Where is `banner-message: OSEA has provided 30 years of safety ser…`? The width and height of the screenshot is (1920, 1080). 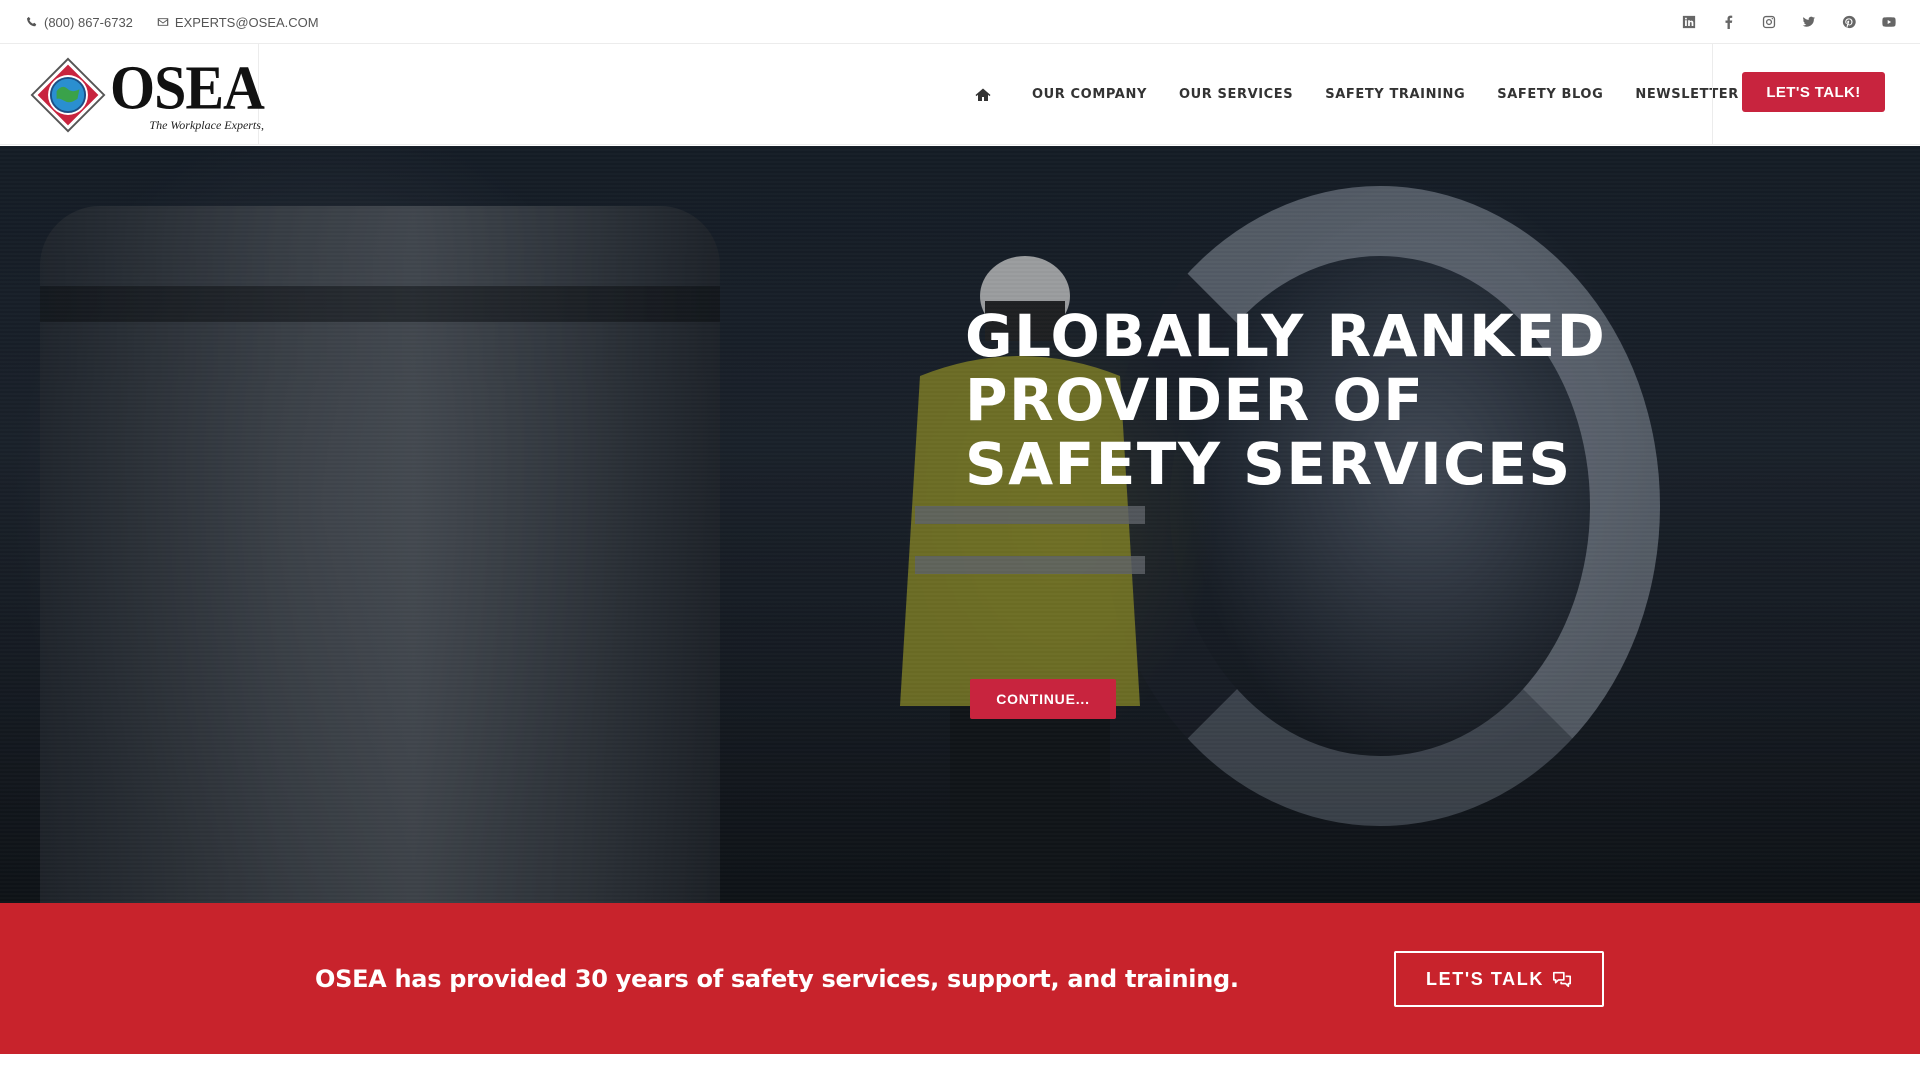 banner-message: OSEA has provided 30 years of safety ser… is located at coordinates (777, 978).